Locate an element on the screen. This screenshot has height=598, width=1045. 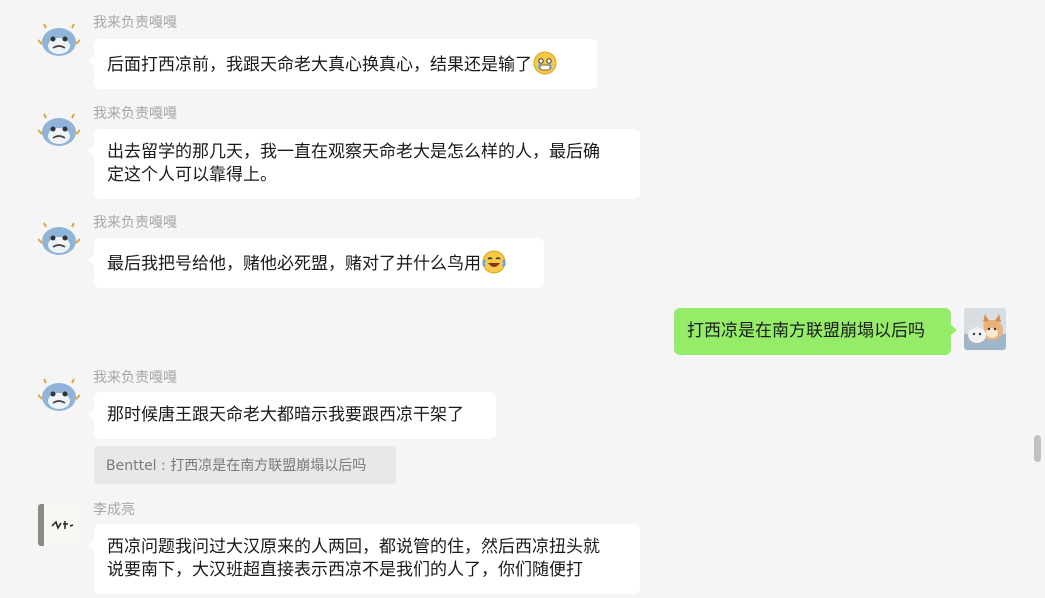
message-text: 打西凉是在南方联盟崩塌以后吗 is located at coordinates (806, 331).